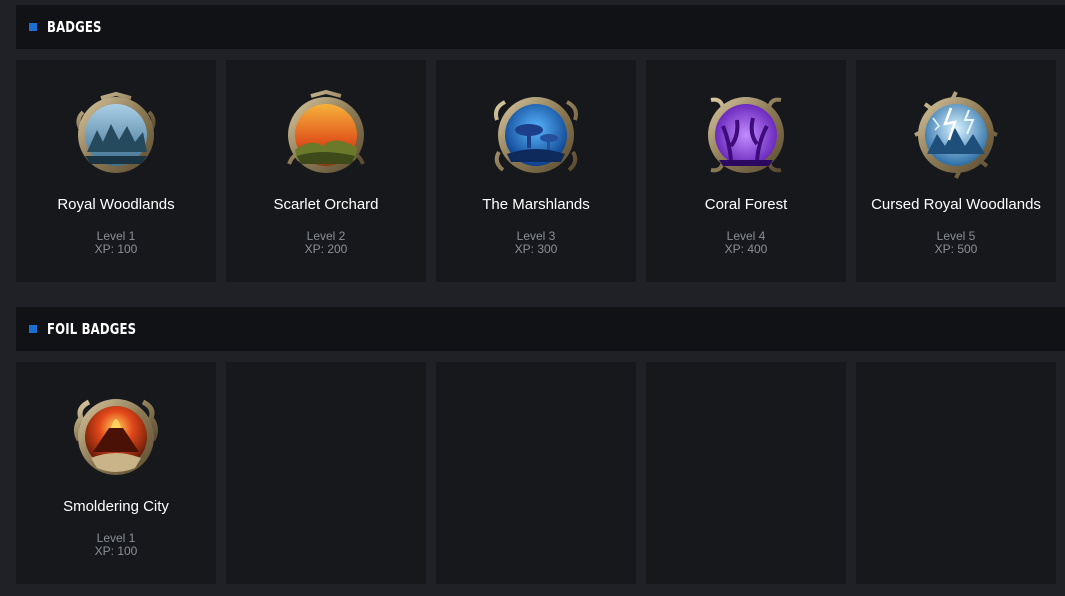 This screenshot has width=1065, height=596. I want to click on badge-xp: XP: 500, so click(956, 249).